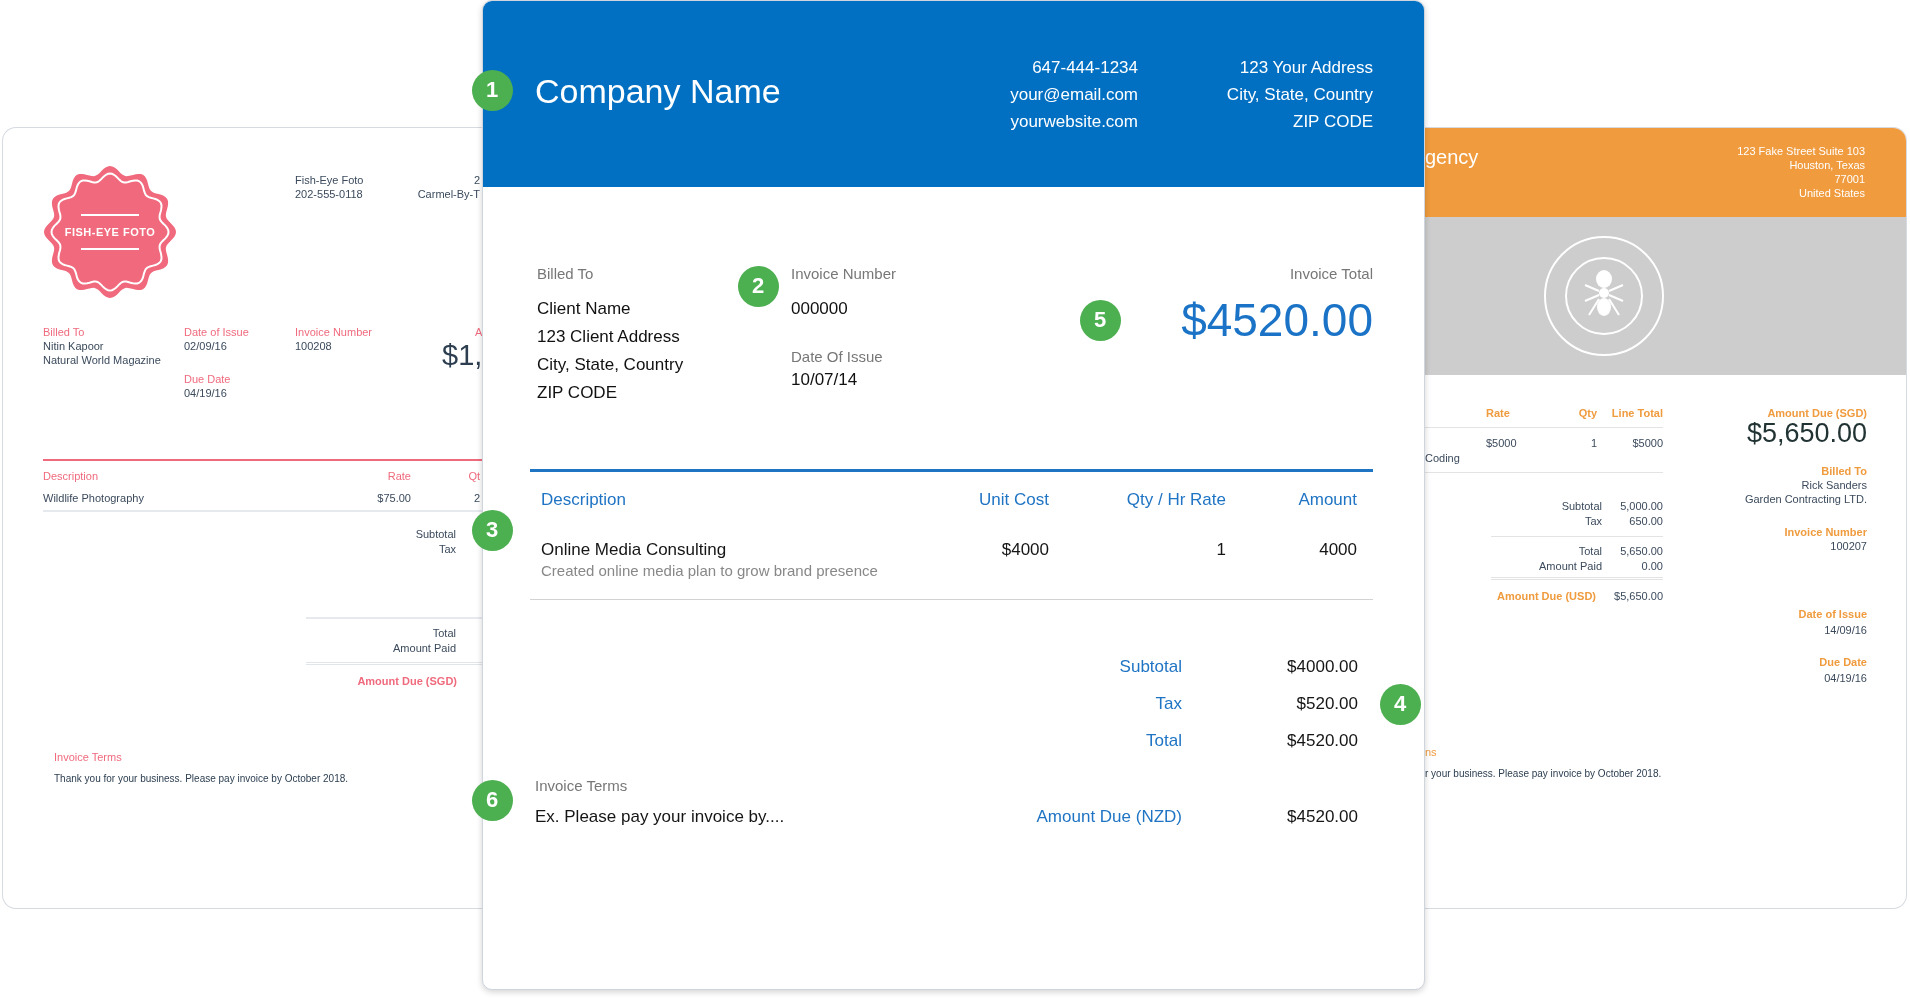 The image size is (1910, 998). What do you see at coordinates (329, 194) in the screenshot?
I see `contact-text: 202-555-0118` at bounding box center [329, 194].